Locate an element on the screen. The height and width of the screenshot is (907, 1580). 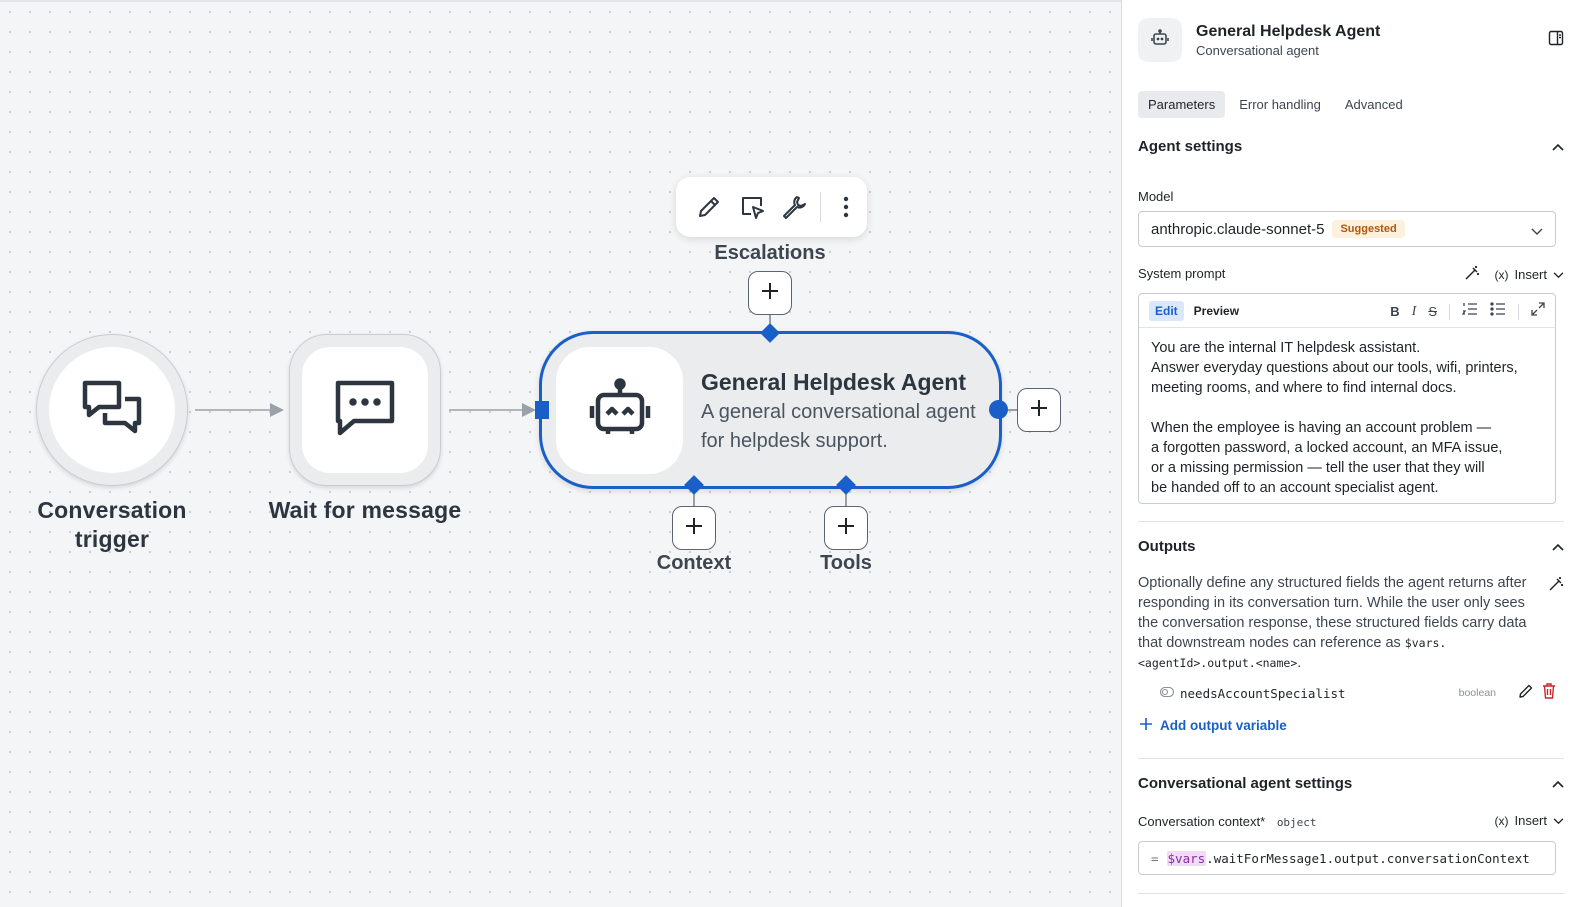
output-handle is located at coordinates (998, 409).